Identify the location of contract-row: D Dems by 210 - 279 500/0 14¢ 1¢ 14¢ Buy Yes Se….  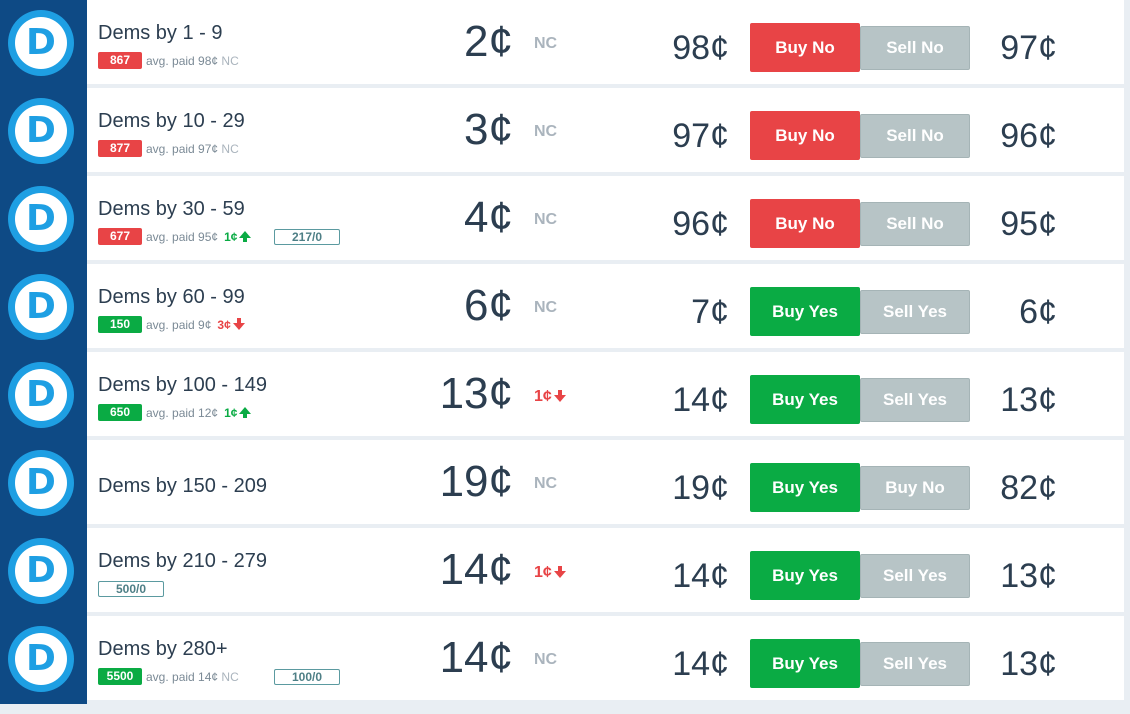
(566, 570).